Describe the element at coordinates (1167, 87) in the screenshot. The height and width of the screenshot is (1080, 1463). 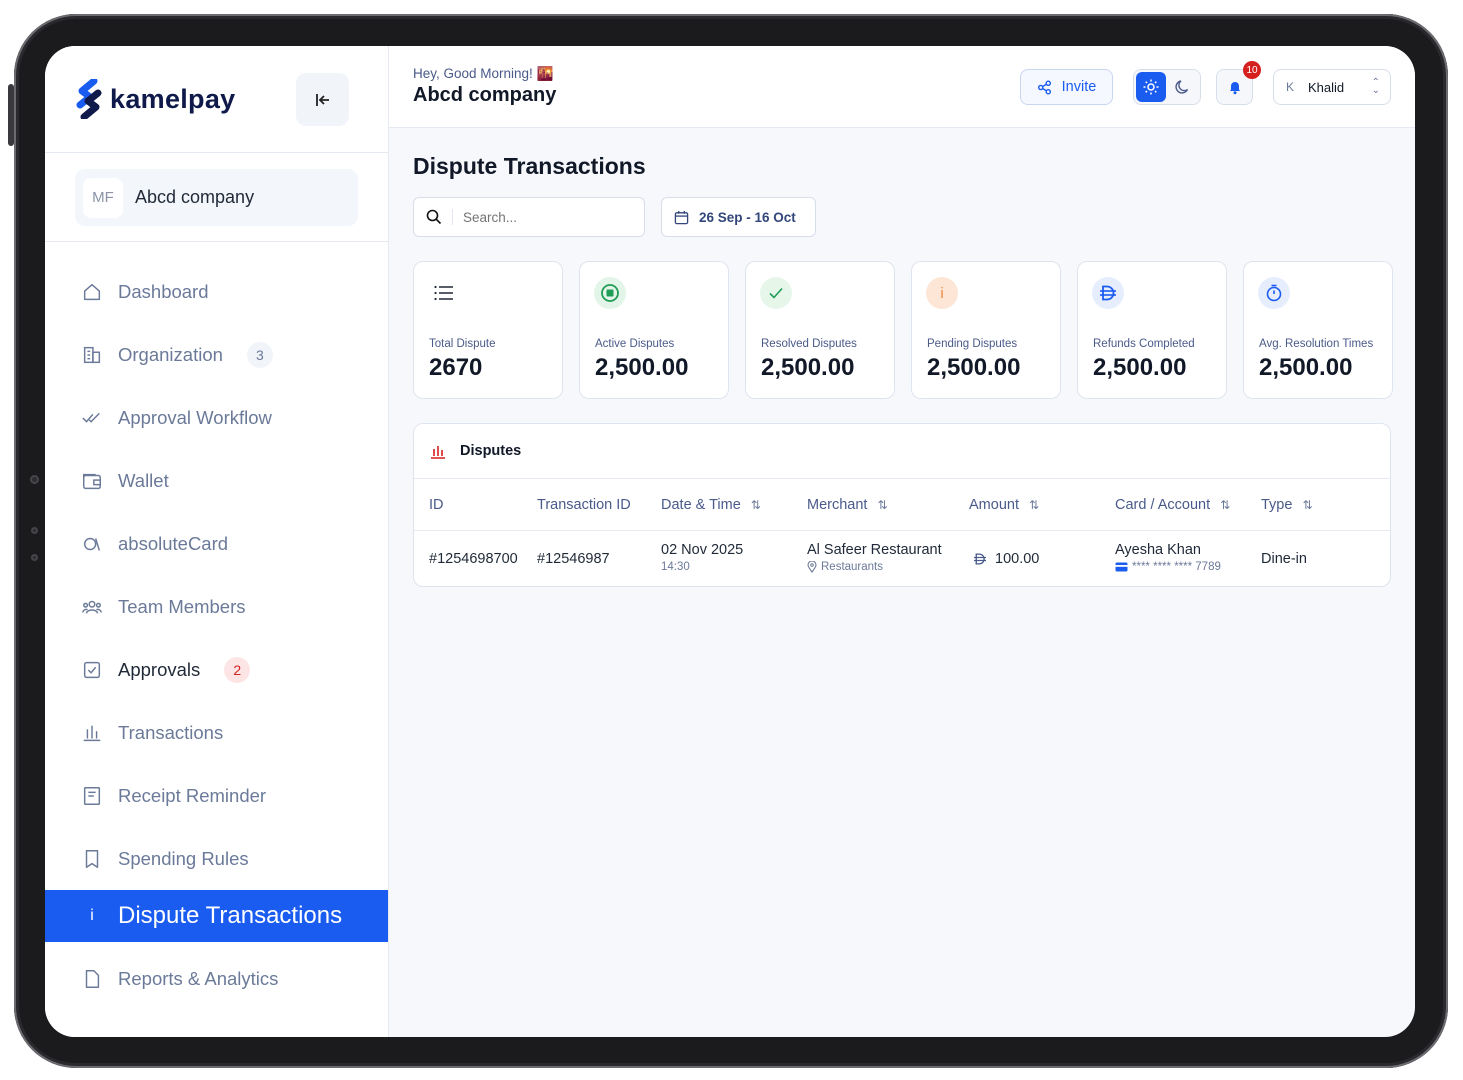
I see `theme-toggle` at that location.